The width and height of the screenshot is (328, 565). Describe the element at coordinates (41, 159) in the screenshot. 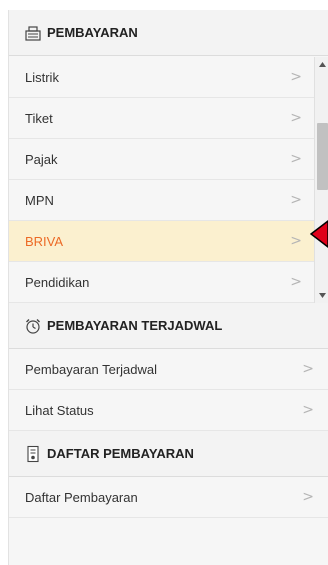

I see `menu-item-label: Pajak` at that location.